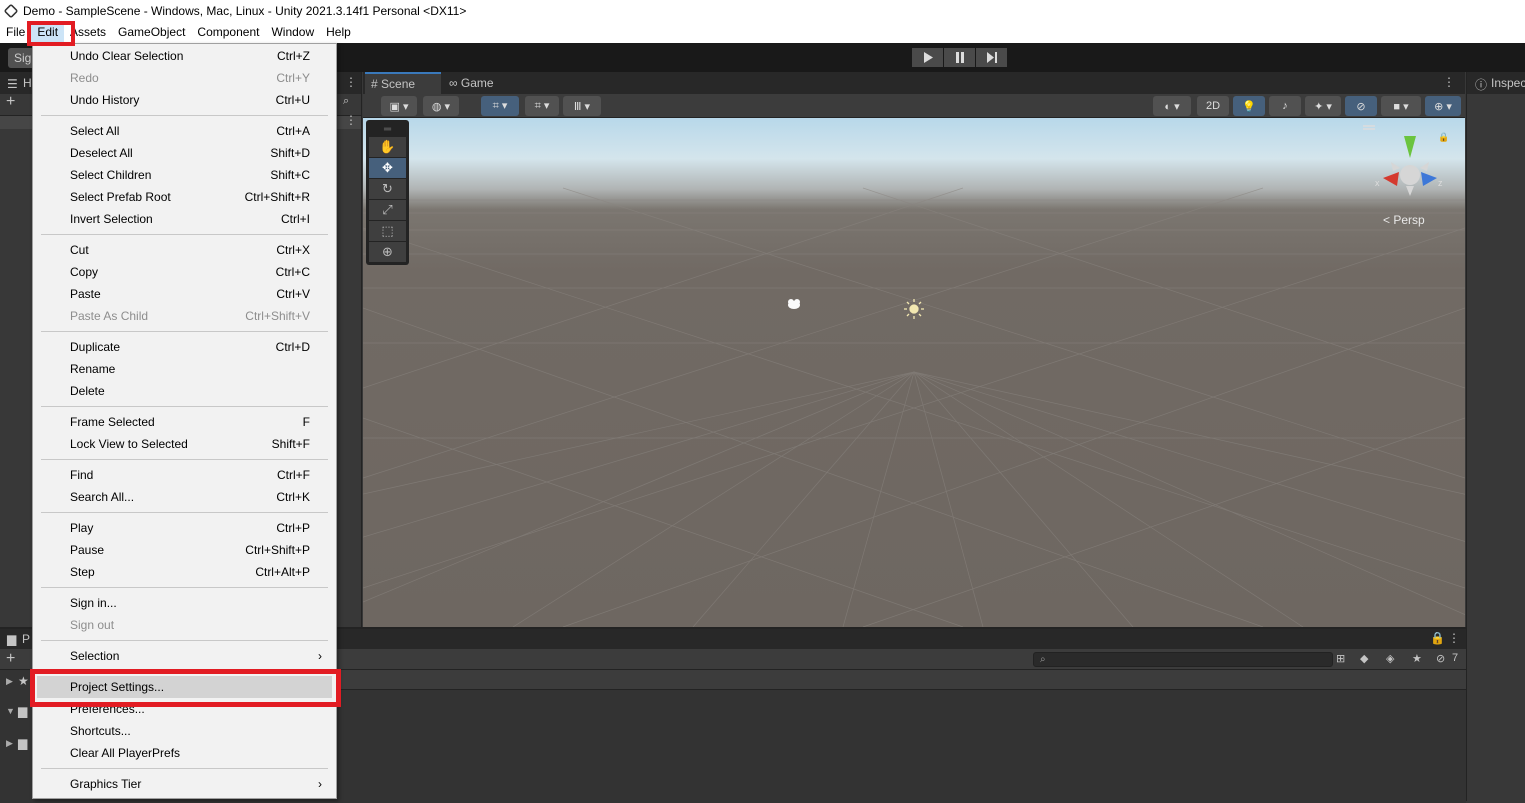  I want to click on menu-item-select-children: Select Children Shift+C, so click(184, 175).